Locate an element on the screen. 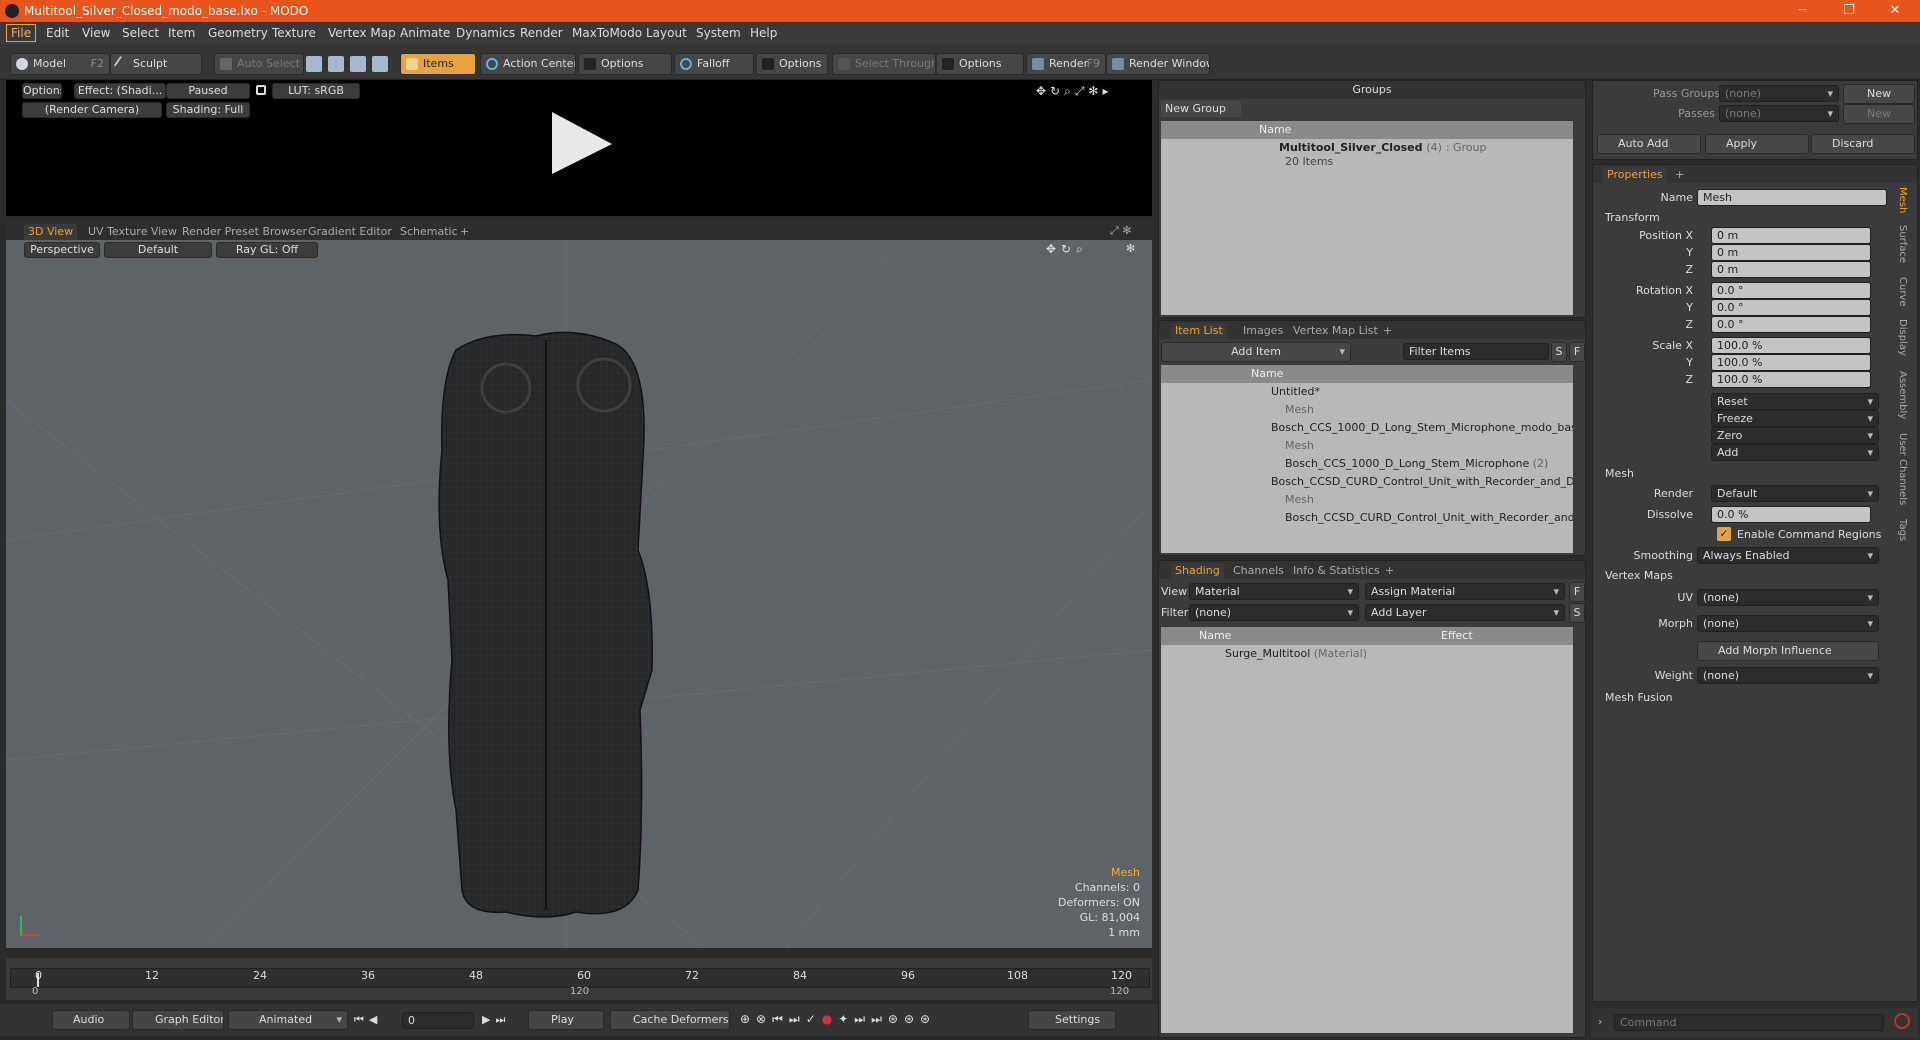 The image size is (1920, 1040). minimize-button: ─ is located at coordinates (1803, 11).